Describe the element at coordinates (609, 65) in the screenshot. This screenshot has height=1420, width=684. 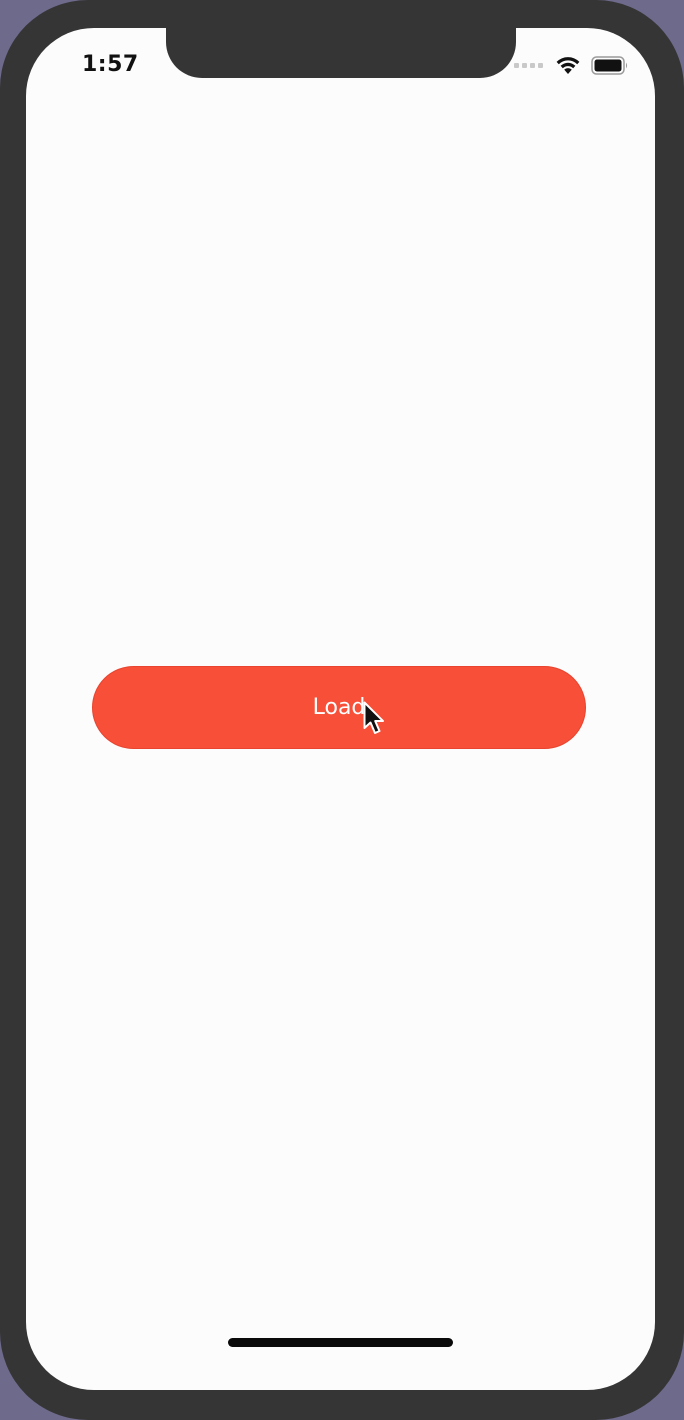
I see `battery-icon` at that location.